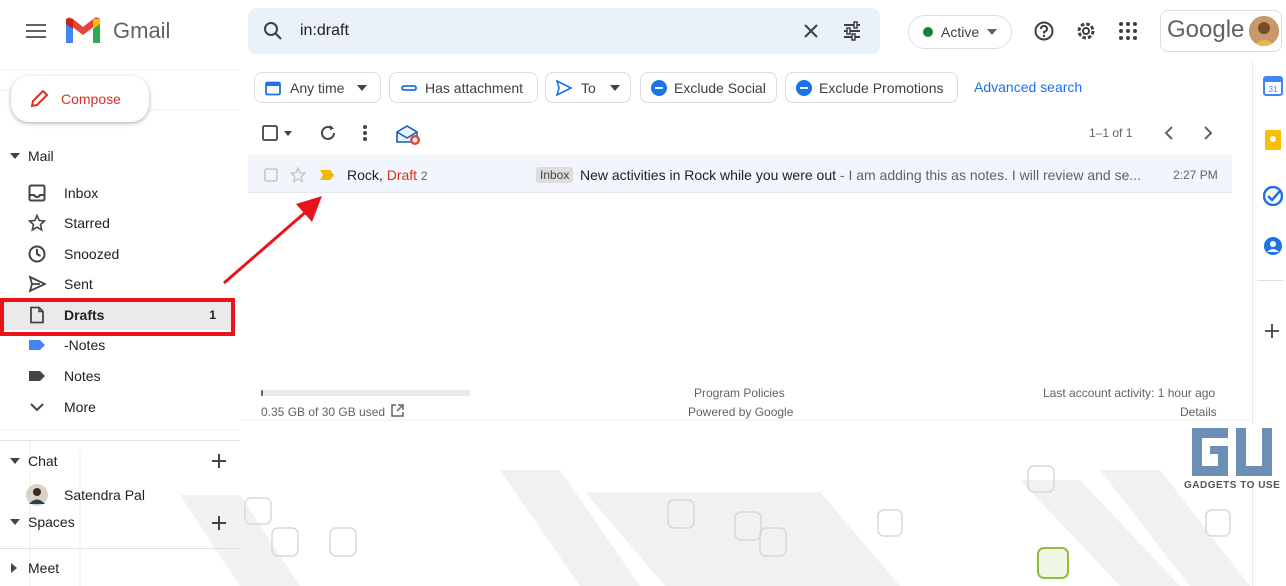 Image resolution: width=1286 pixels, height=586 pixels. I want to click on gmail-logo-icon, so click(83, 30).